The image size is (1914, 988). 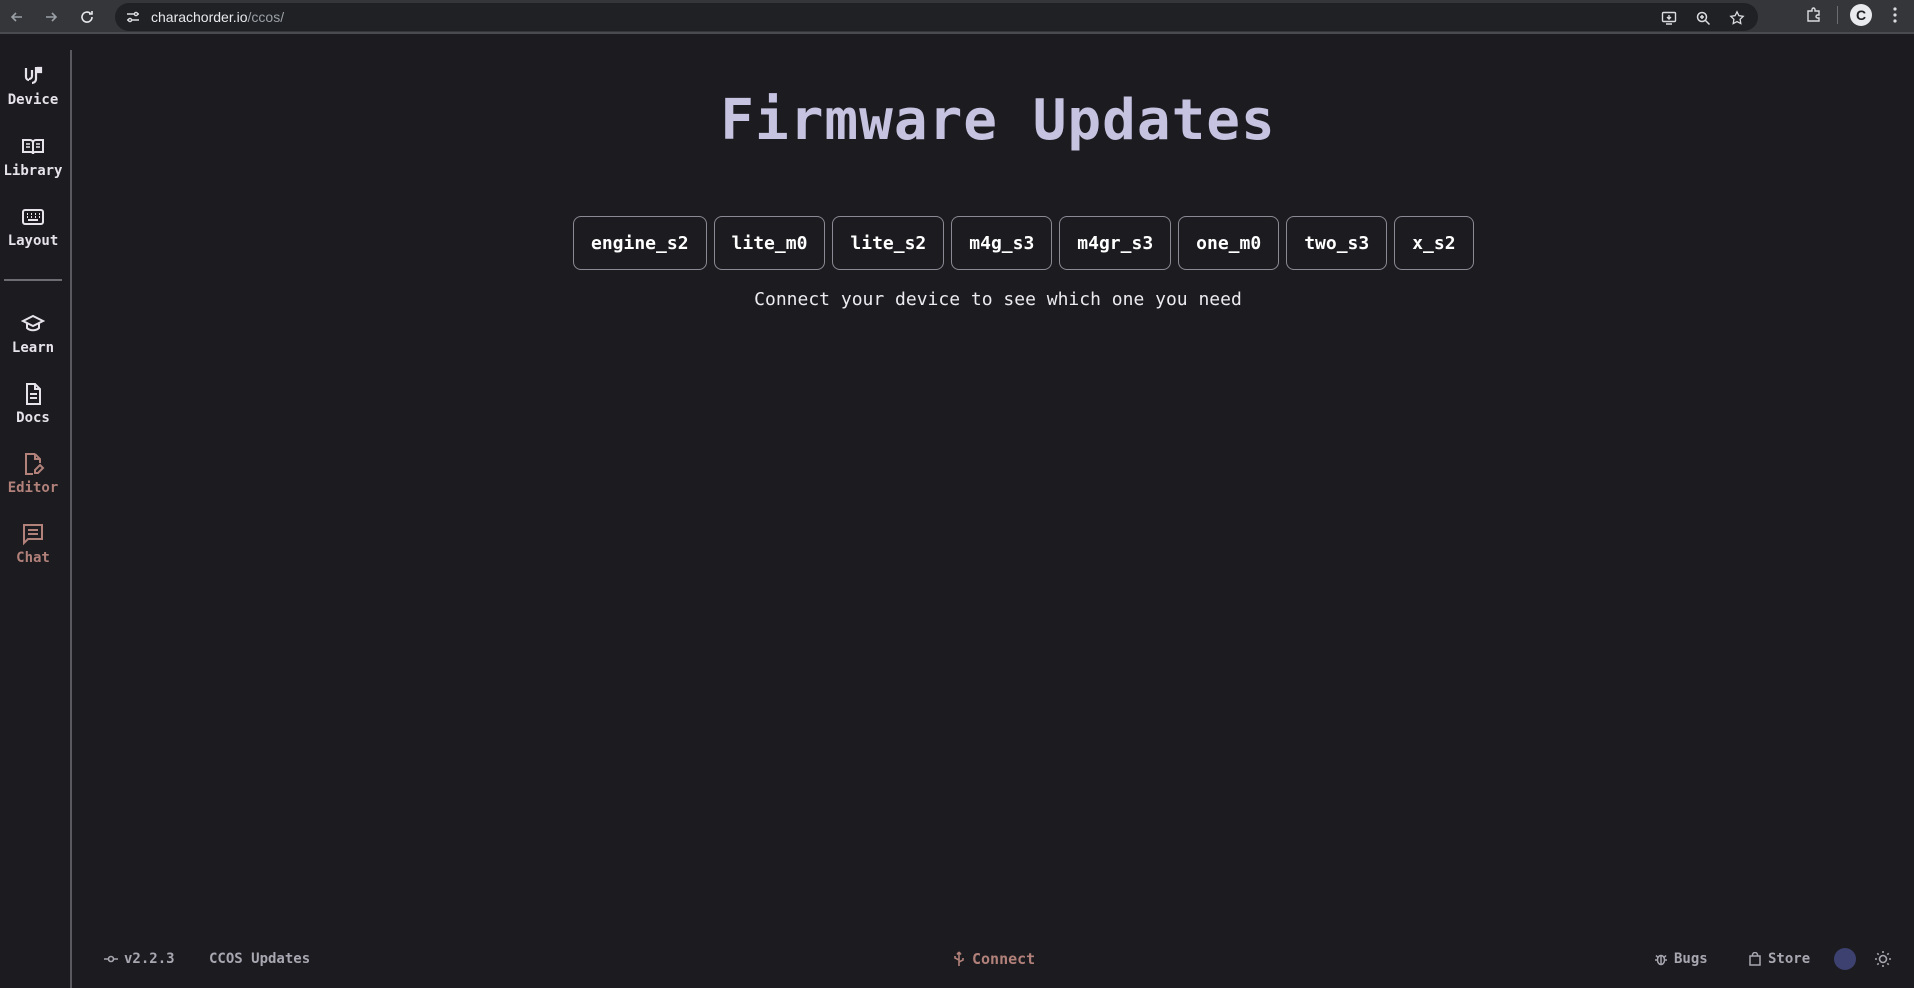 I want to click on footer-bar: v2.2.3 CCOS Updates Connect Bugs Store, so click(x=994, y=959).